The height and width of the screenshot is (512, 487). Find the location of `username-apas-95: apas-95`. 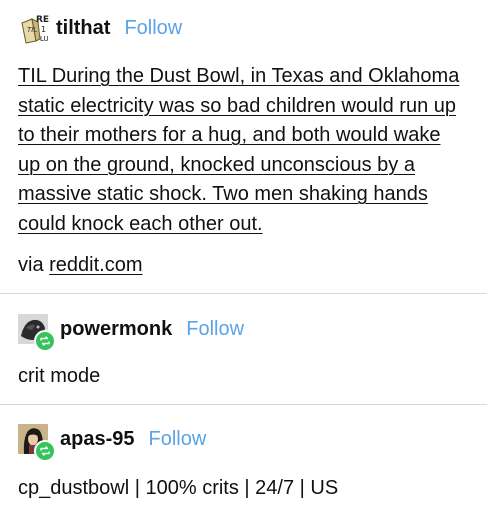

username-apas-95: apas-95 is located at coordinates (97, 439).